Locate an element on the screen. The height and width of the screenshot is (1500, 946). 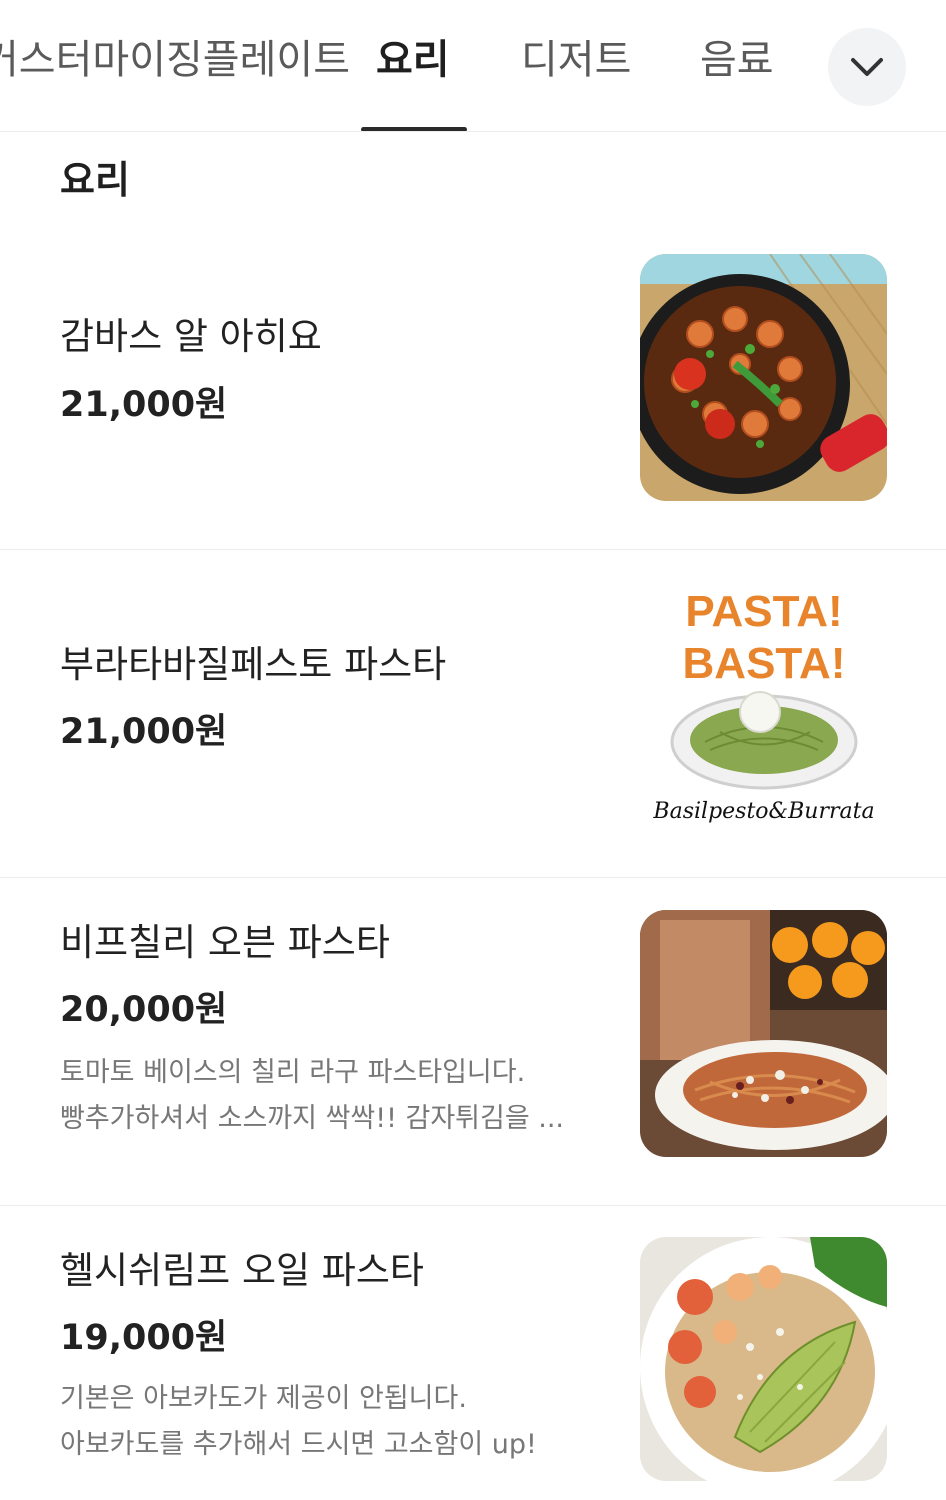
category-tab-bar: 커스터마이징플레이트 요리 디저트 음료 is located at coordinates (473, 66).